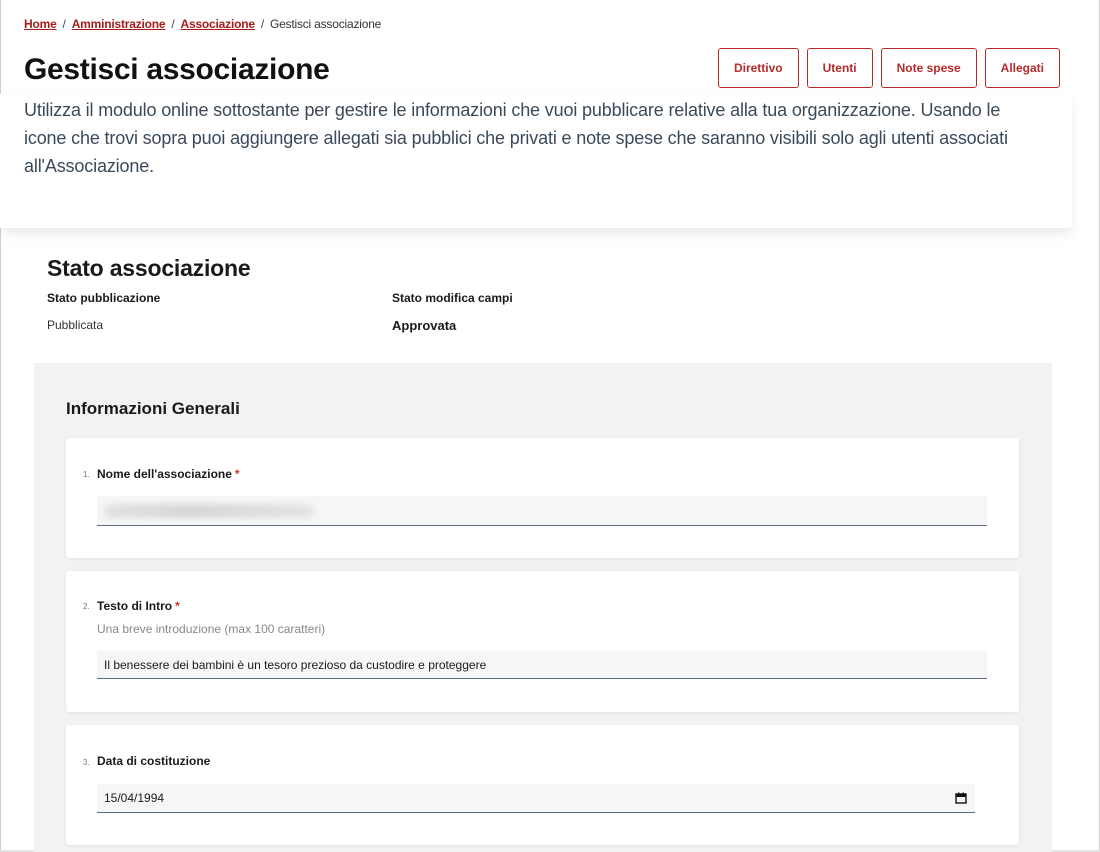  Describe the element at coordinates (149, 268) in the screenshot. I see `status-section-title: Stato associazione` at that location.